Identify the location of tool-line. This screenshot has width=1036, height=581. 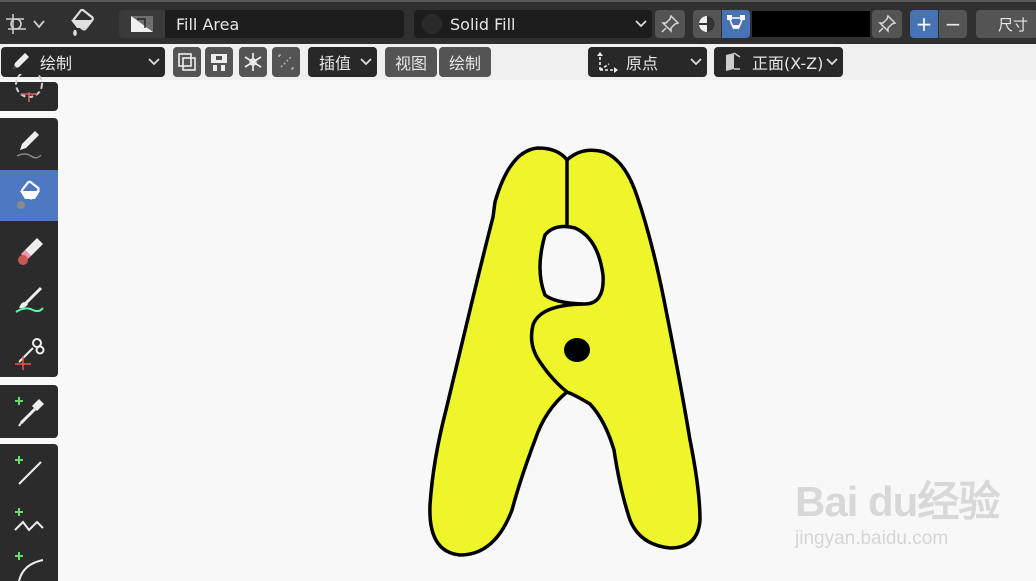
(29, 469).